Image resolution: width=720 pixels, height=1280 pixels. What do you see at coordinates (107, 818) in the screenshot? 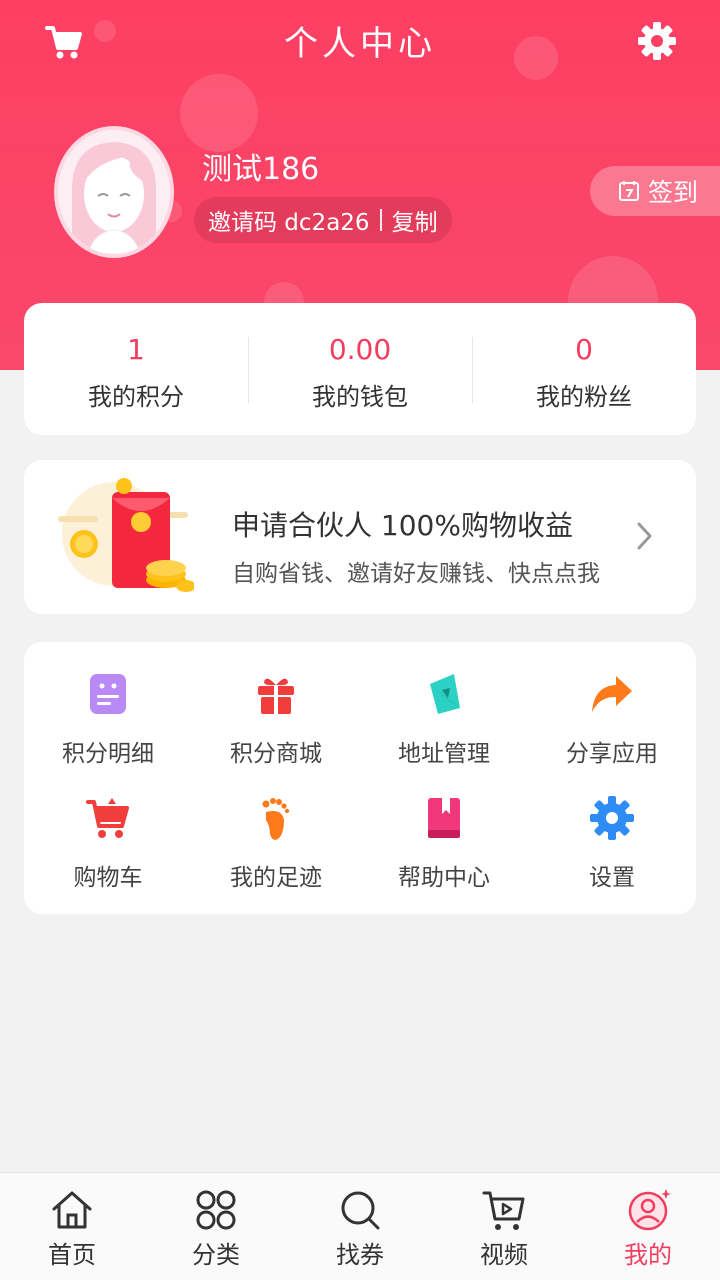
I see `cart-icon` at bounding box center [107, 818].